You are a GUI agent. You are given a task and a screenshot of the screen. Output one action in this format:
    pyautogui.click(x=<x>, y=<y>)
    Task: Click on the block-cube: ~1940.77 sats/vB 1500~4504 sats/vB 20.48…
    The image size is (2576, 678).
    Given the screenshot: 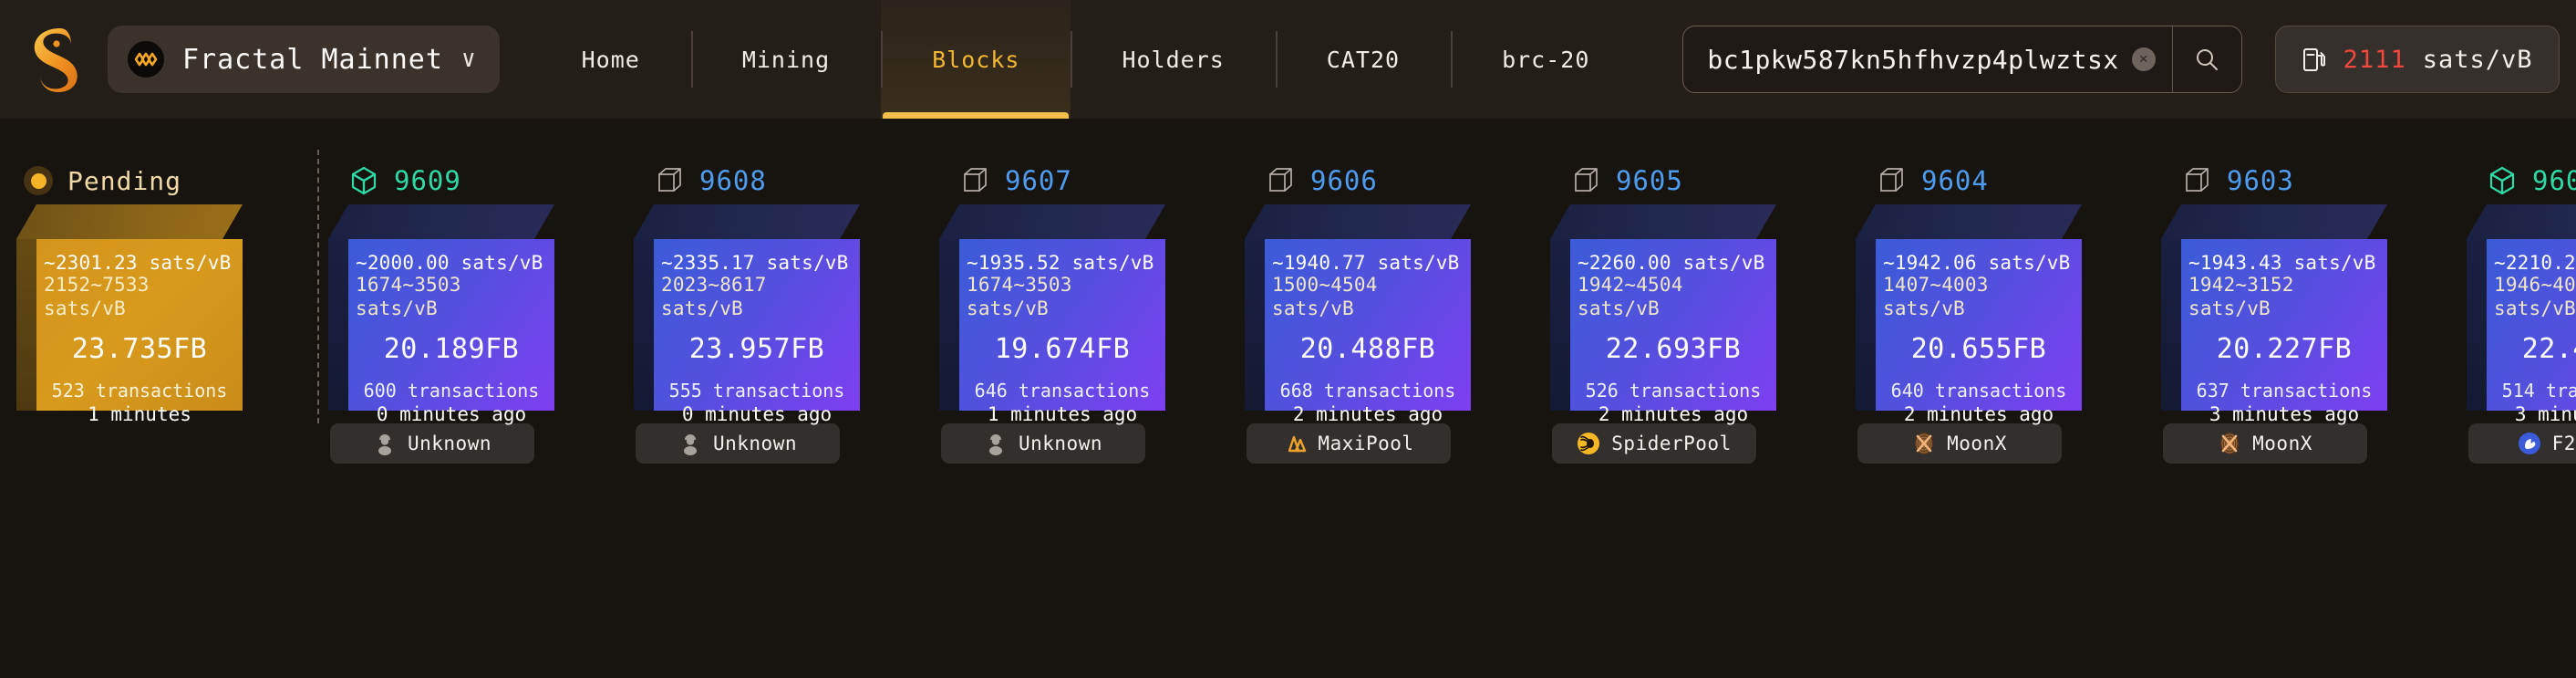 What is the action you would take?
    pyautogui.click(x=1348, y=314)
    